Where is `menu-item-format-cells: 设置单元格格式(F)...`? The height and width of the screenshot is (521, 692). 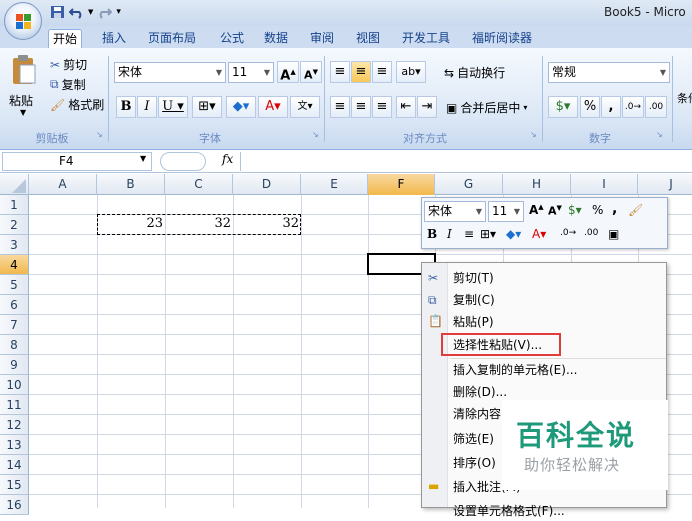 menu-item-format-cells: 设置单元格格式(F)... is located at coordinates (509, 511).